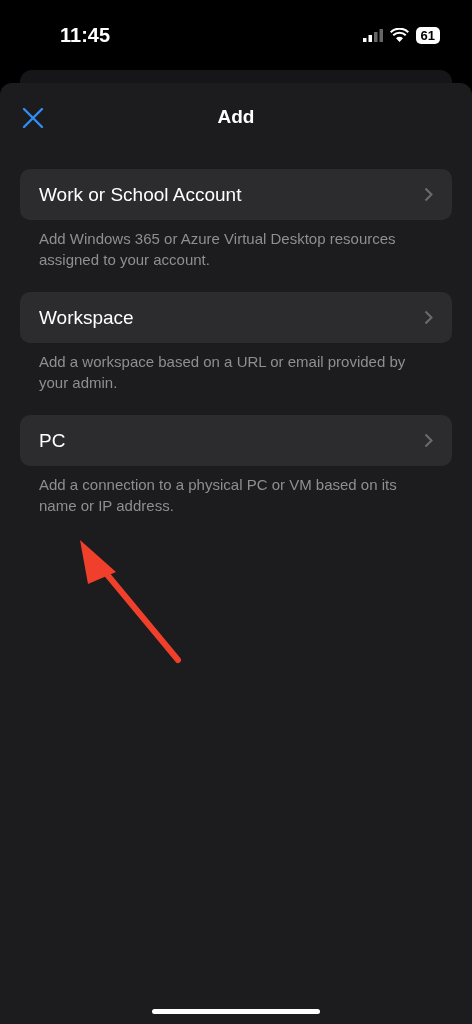 The image size is (472, 1024). I want to click on signal-icon, so click(372, 35).